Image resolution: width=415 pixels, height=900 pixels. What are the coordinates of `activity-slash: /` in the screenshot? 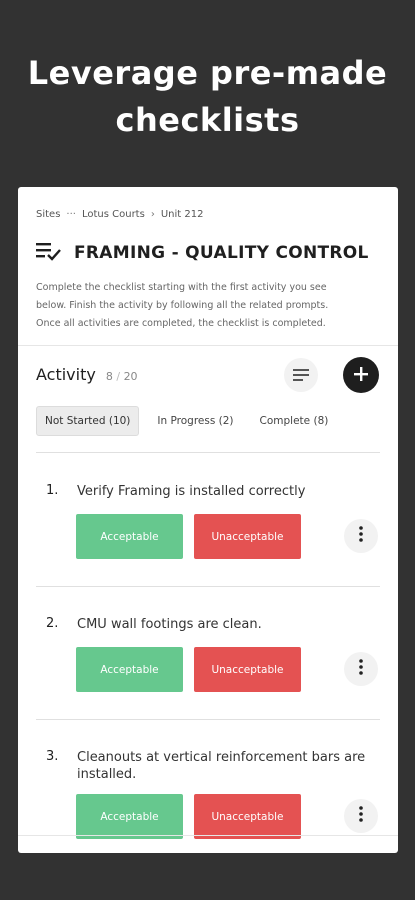 It's located at (118, 376).